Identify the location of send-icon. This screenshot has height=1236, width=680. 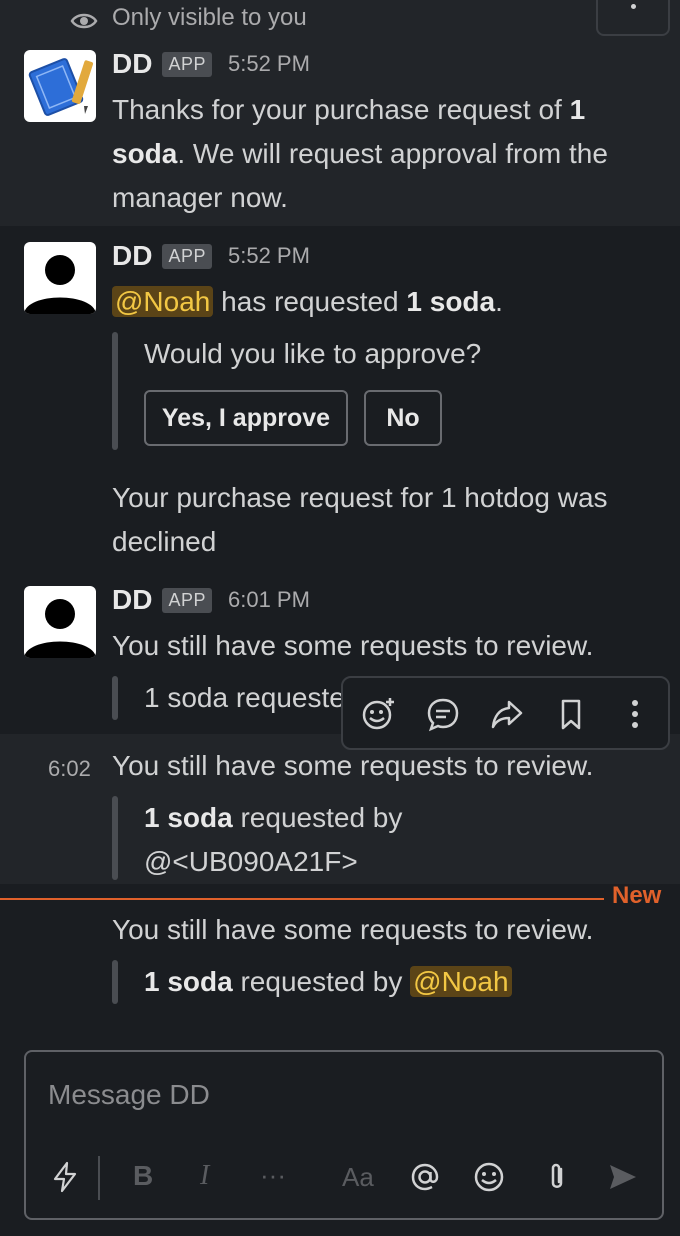
(623, 1177).